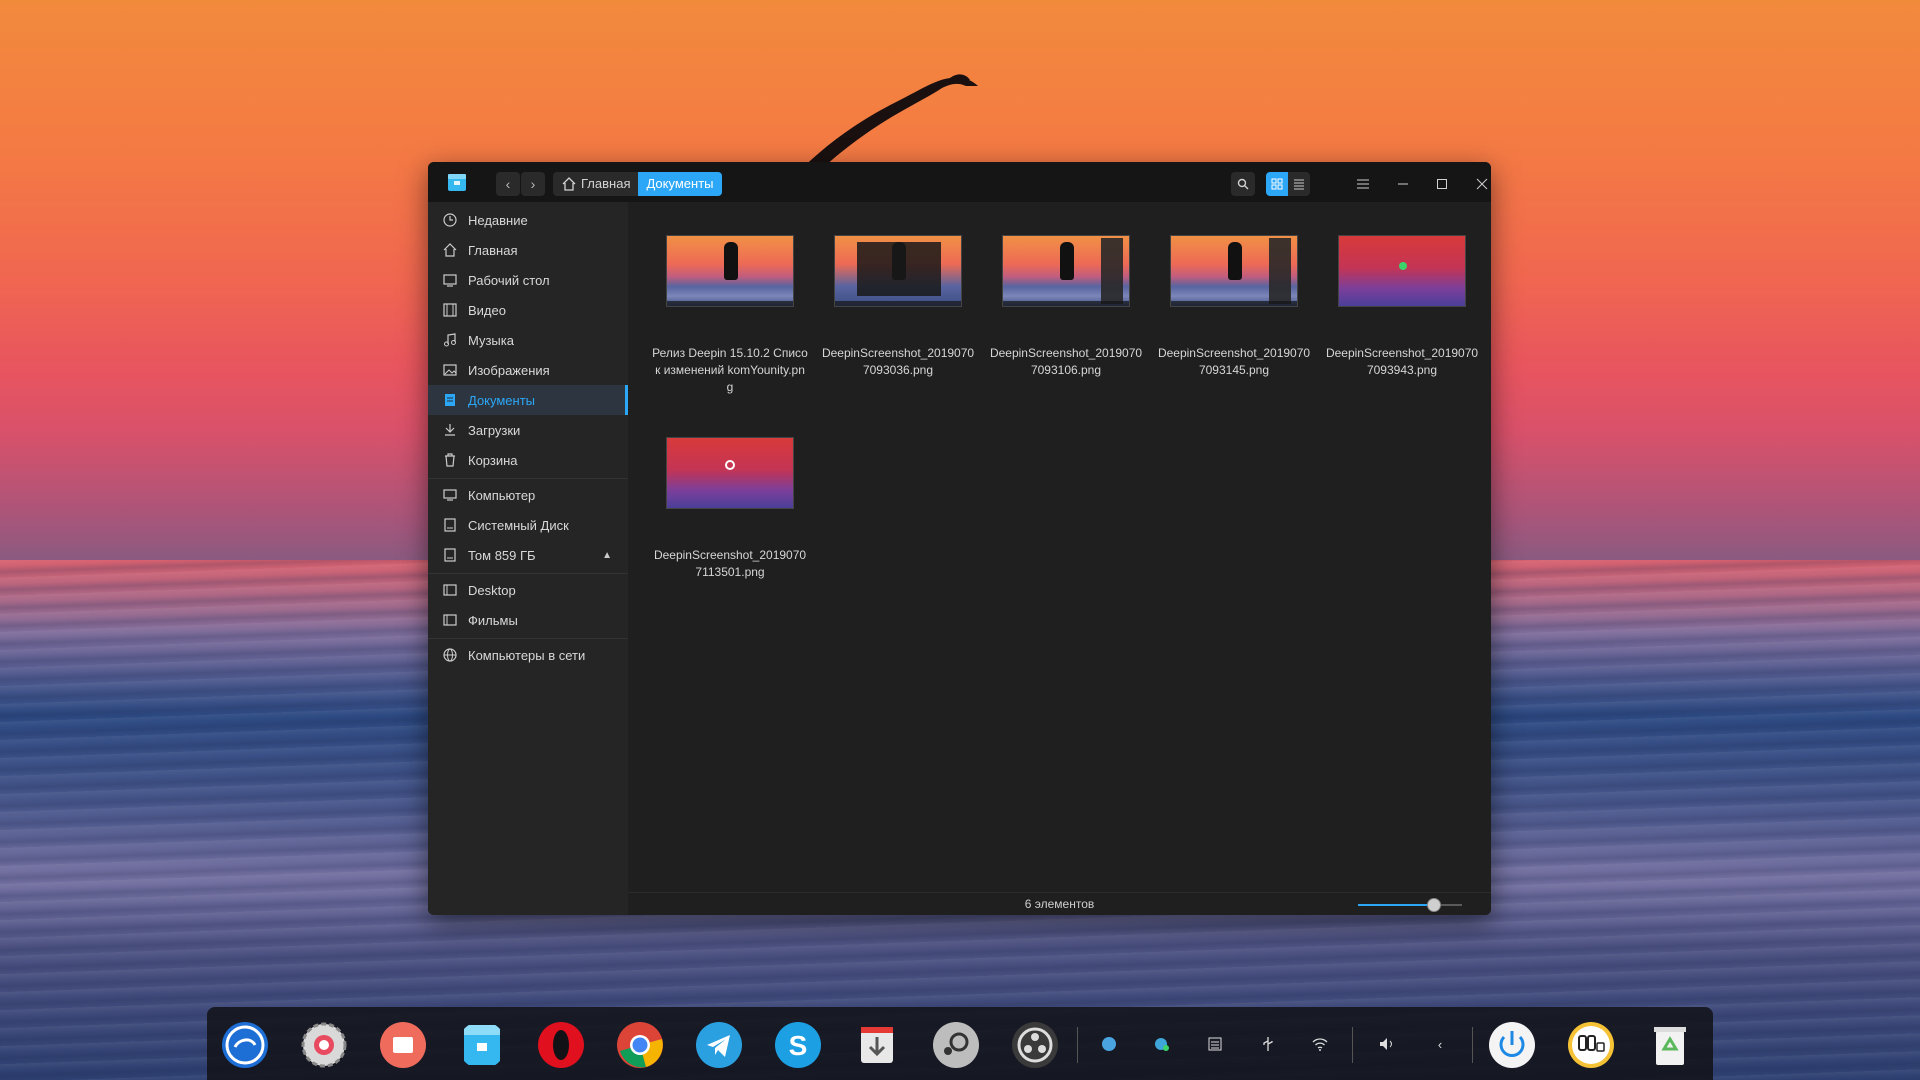 This screenshot has height=1080, width=1920. Describe the element at coordinates (450, 430) in the screenshot. I see `download-icon` at that location.